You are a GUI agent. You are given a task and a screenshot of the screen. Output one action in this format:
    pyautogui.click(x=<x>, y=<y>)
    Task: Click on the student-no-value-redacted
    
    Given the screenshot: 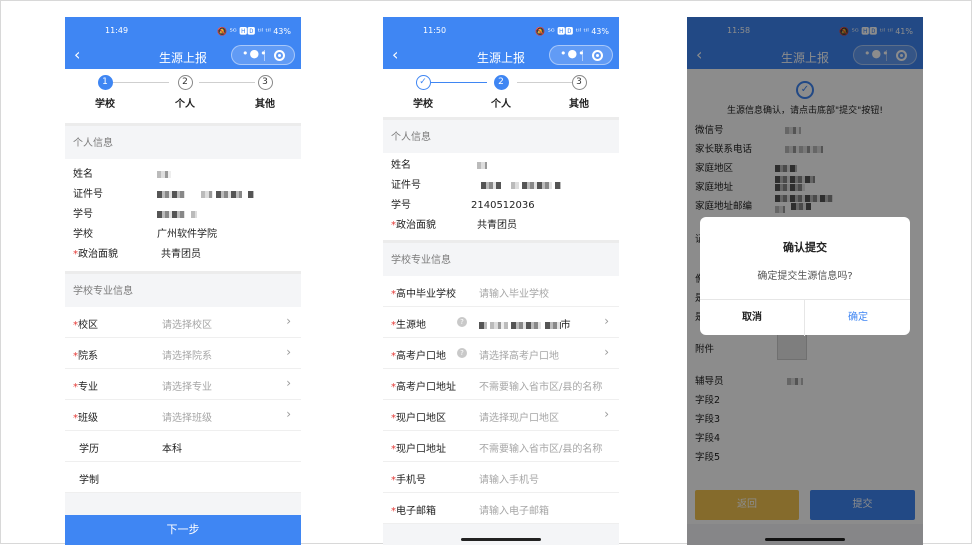 What is the action you would take?
    pyautogui.click(x=177, y=215)
    